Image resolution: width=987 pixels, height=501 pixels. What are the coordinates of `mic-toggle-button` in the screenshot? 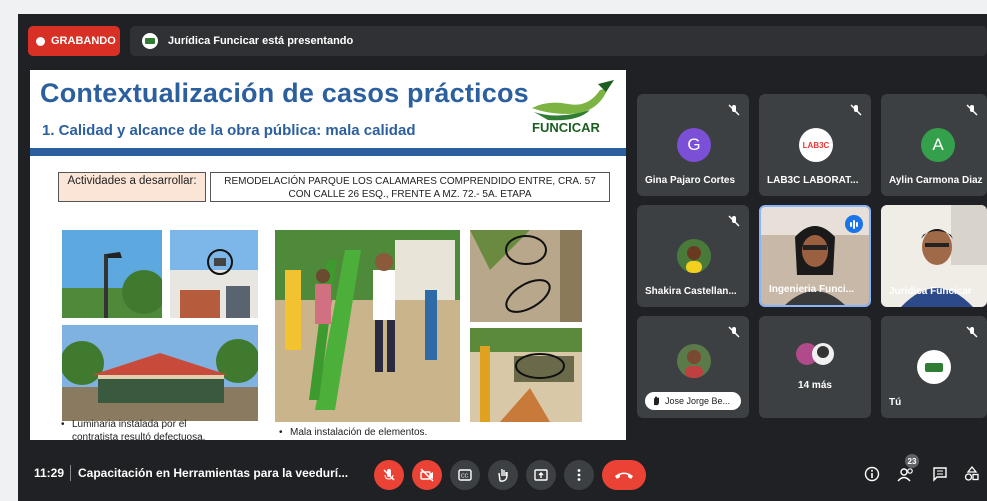 It's located at (389, 475).